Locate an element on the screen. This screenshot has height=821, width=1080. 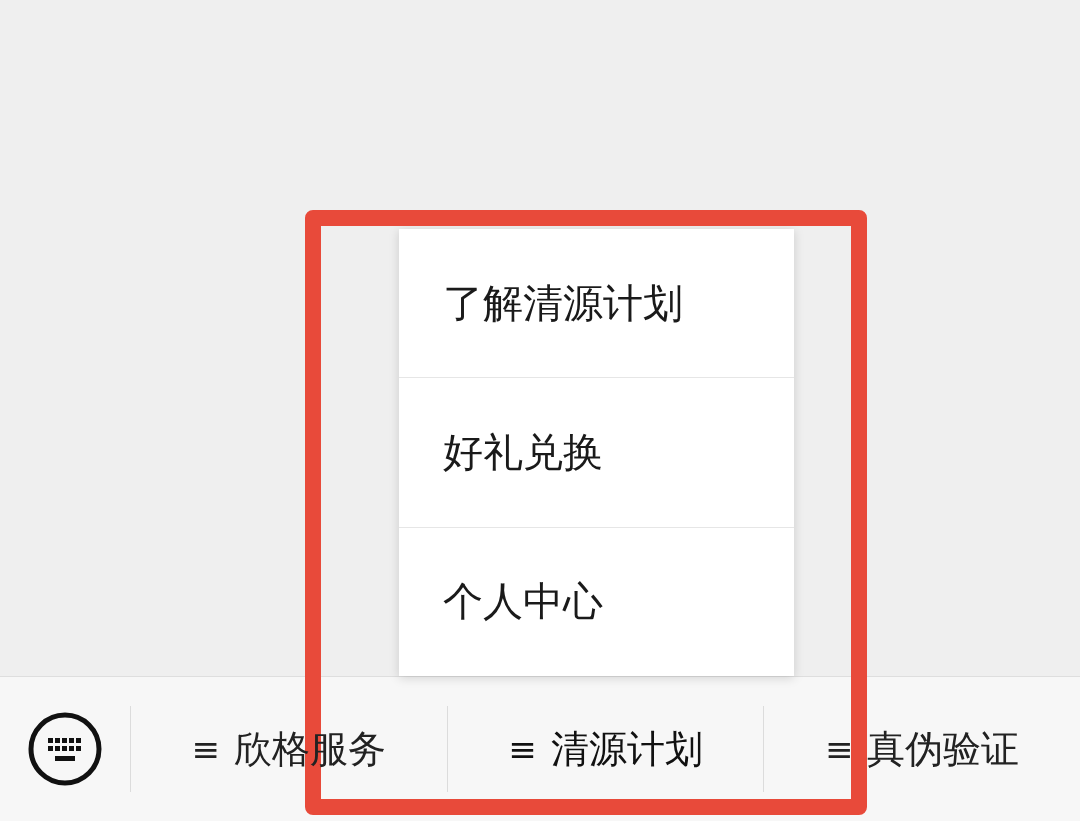
menu-tab: ≡ 清源计划 is located at coordinates (605, 749).